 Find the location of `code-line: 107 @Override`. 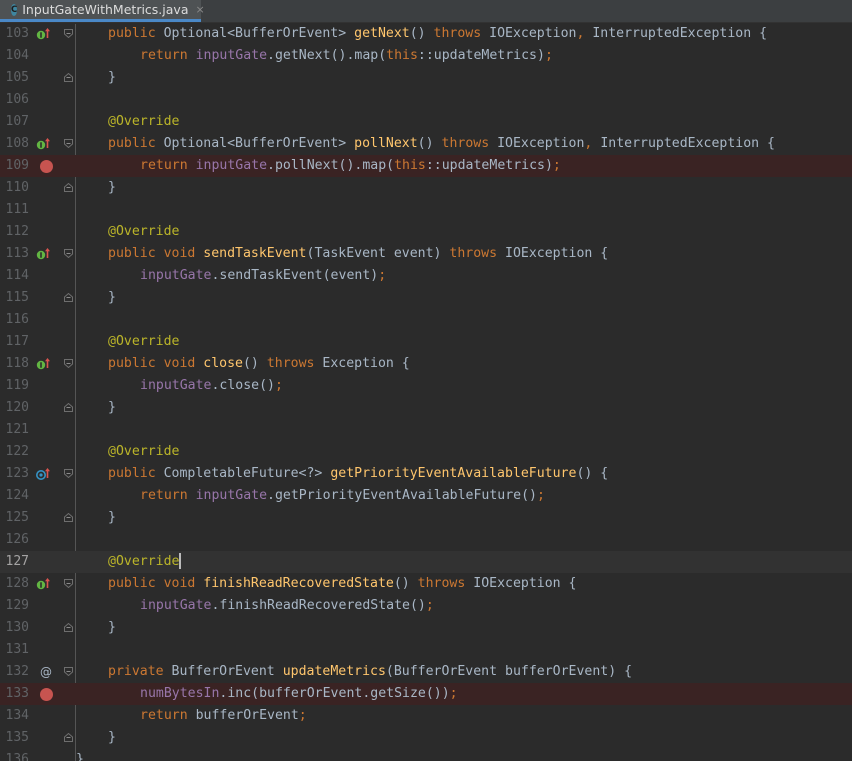

code-line: 107 @Override is located at coordinates (426, 122).